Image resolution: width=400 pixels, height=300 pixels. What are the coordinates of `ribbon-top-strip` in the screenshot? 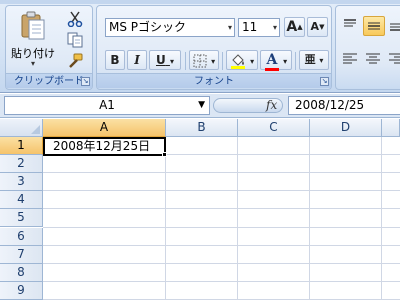 It's located at (200, 2).